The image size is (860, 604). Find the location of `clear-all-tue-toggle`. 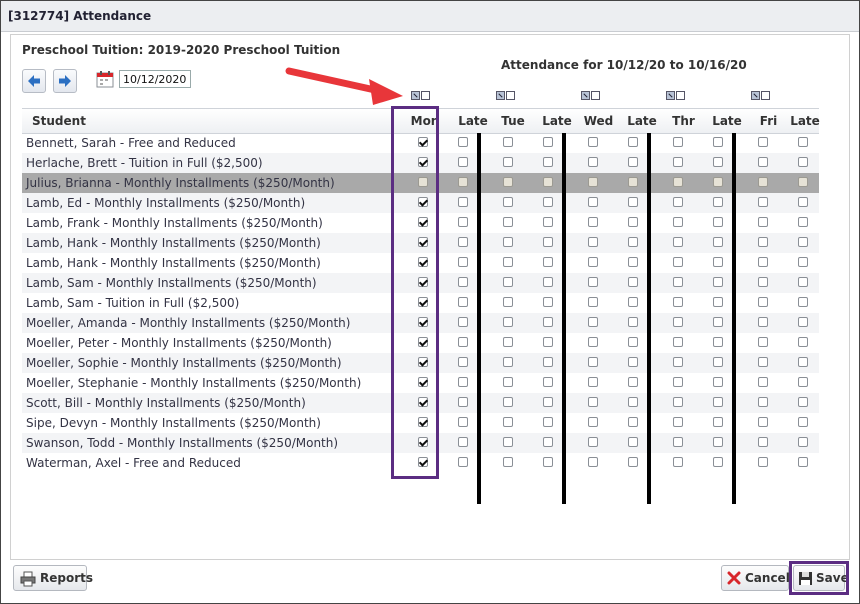

clear-all-tue-toggle is located at coordinates (510, 95).